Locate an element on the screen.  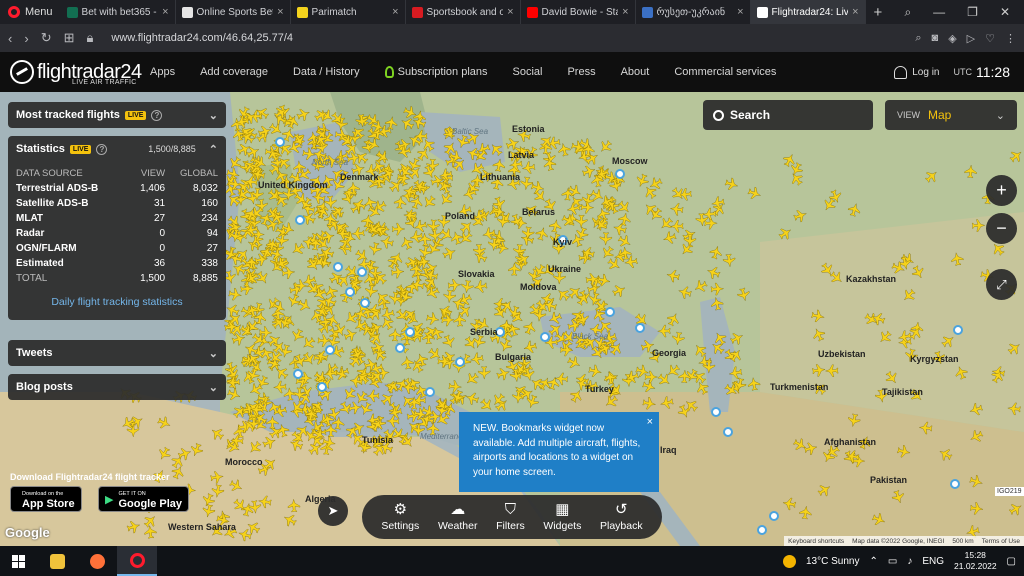
fr24-logo: flightradar24 LIVE AIR TRAFFIC is located at coordinates (80, 72).